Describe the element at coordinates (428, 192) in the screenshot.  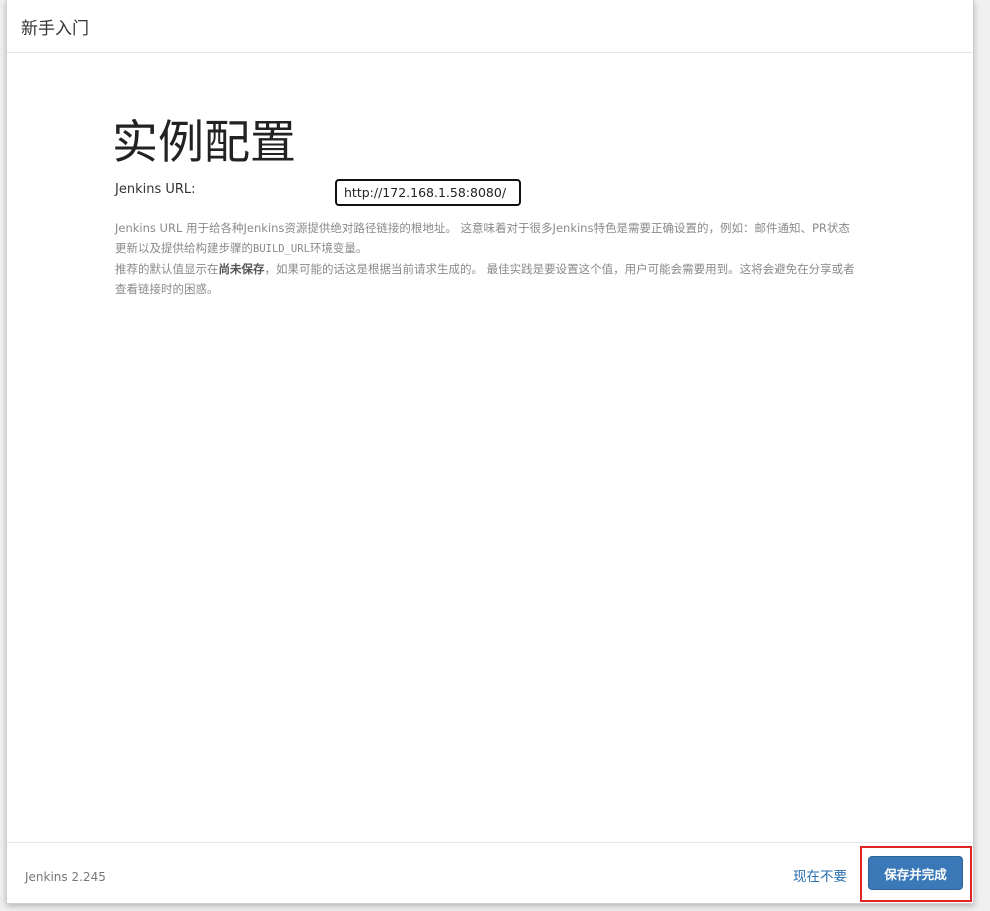
I see `jenkins-url-input` at that location.